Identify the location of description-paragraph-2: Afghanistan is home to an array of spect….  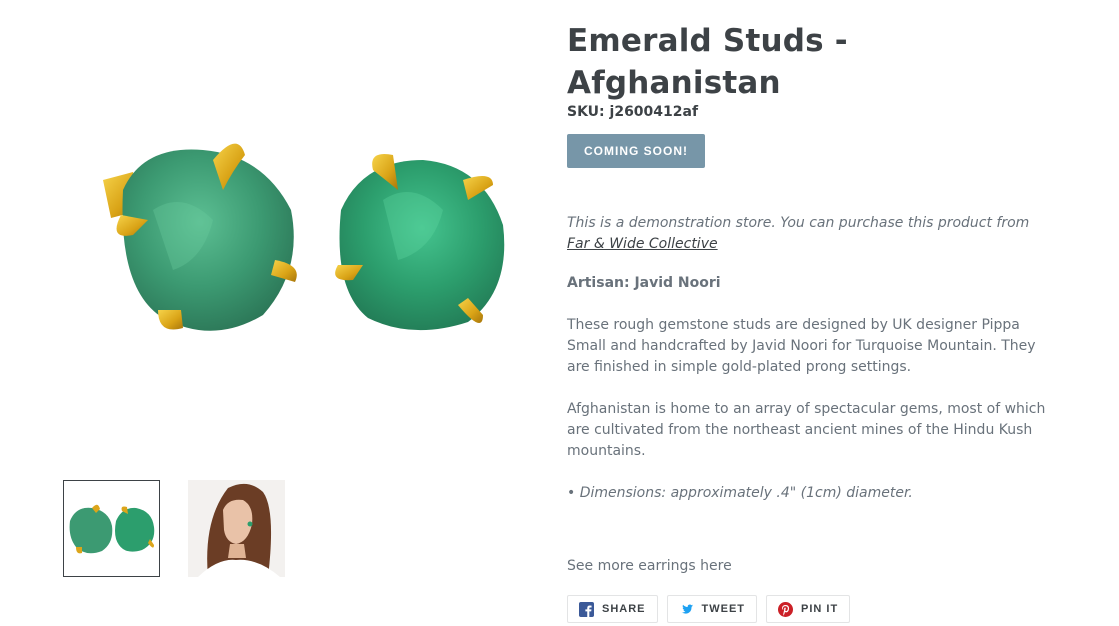
(806, 430).